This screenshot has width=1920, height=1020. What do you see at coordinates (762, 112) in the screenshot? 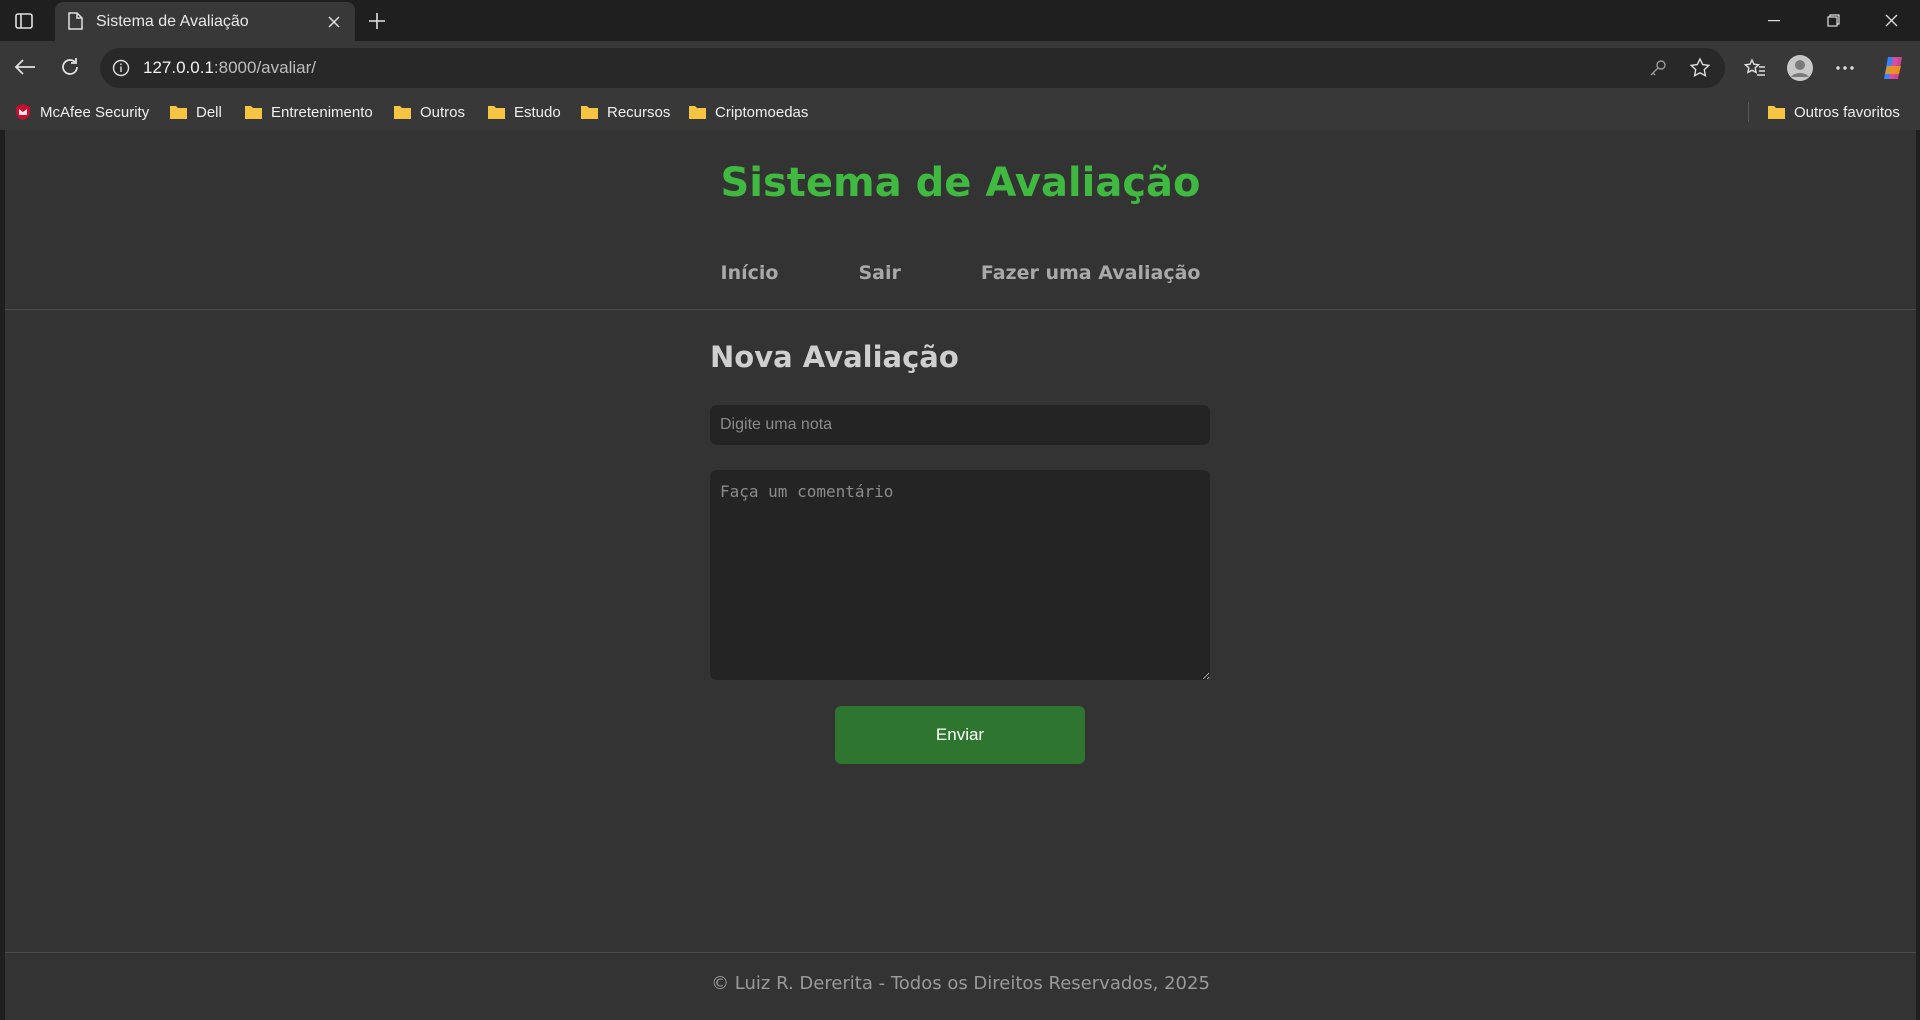
I see `bookmark-label: Criptomoedas` at bounding box center [762, 112].